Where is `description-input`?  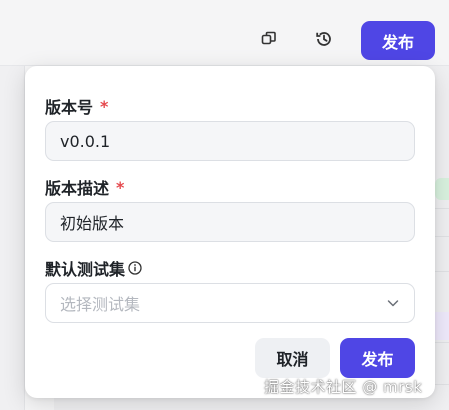 description-input is located at coordinates (230, 222).